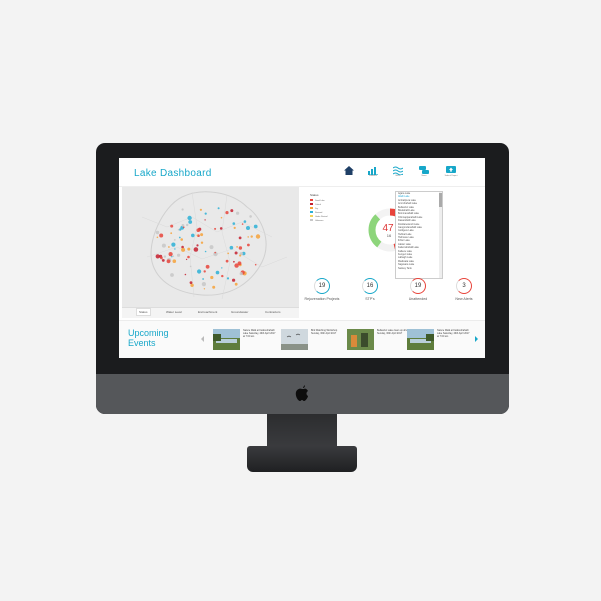 This screenshot has width=601, height=601. I want to click on nav-home, so click(349, 174).